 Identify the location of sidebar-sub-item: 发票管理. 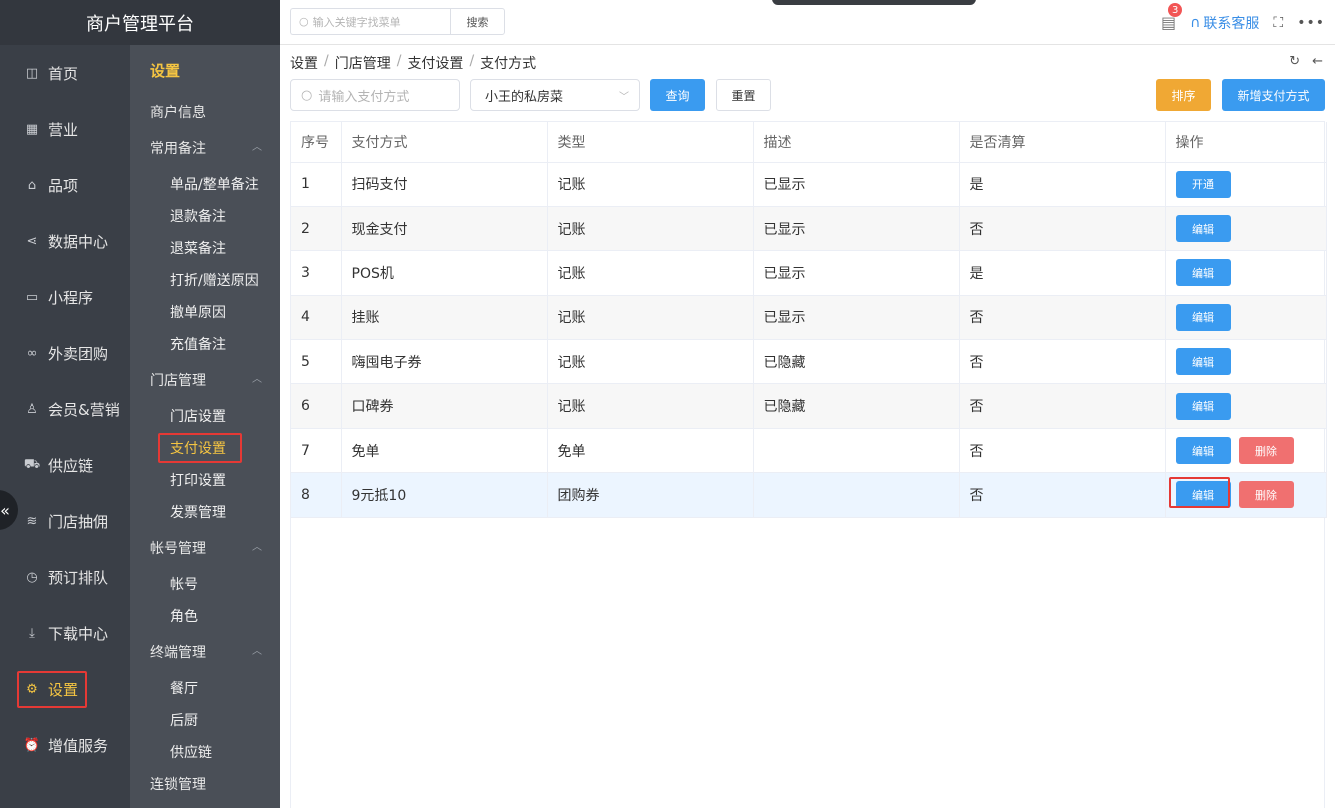
(198, 512).